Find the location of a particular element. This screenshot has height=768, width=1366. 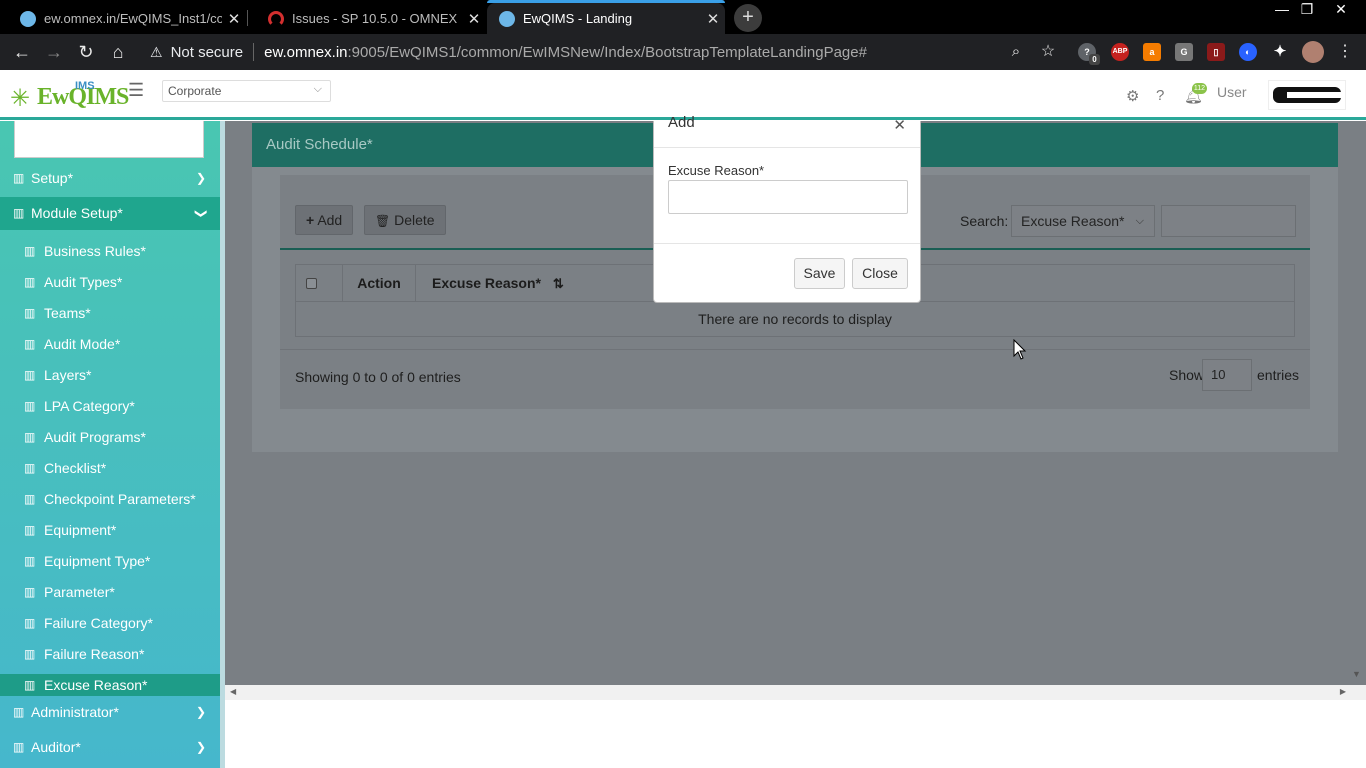

zoom-icon: ⌕ is located at coordinates (1016, 52).